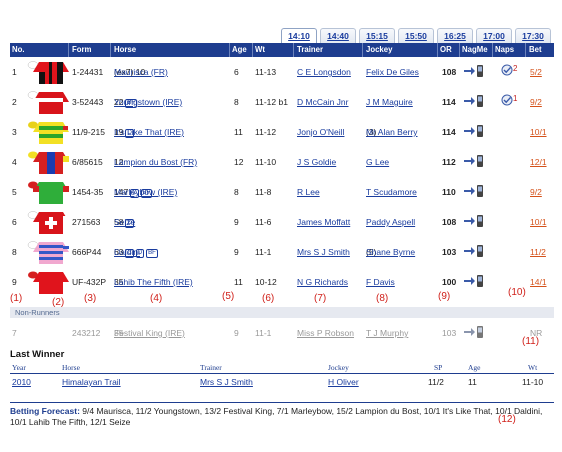 This screenshot has width=562, height=452. What do you see at coordinates (266, 162) in the screenshot?
I see `weight: 11-10` at bounding box center [266, 162].